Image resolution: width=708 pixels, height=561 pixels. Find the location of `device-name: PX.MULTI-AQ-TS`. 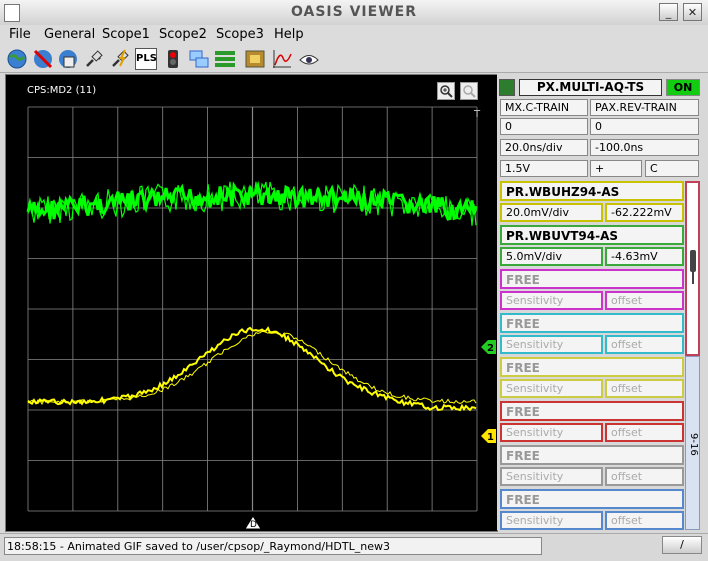

device-name: PX.MULTI-AQ-TS is located at coordinates (590, 87).